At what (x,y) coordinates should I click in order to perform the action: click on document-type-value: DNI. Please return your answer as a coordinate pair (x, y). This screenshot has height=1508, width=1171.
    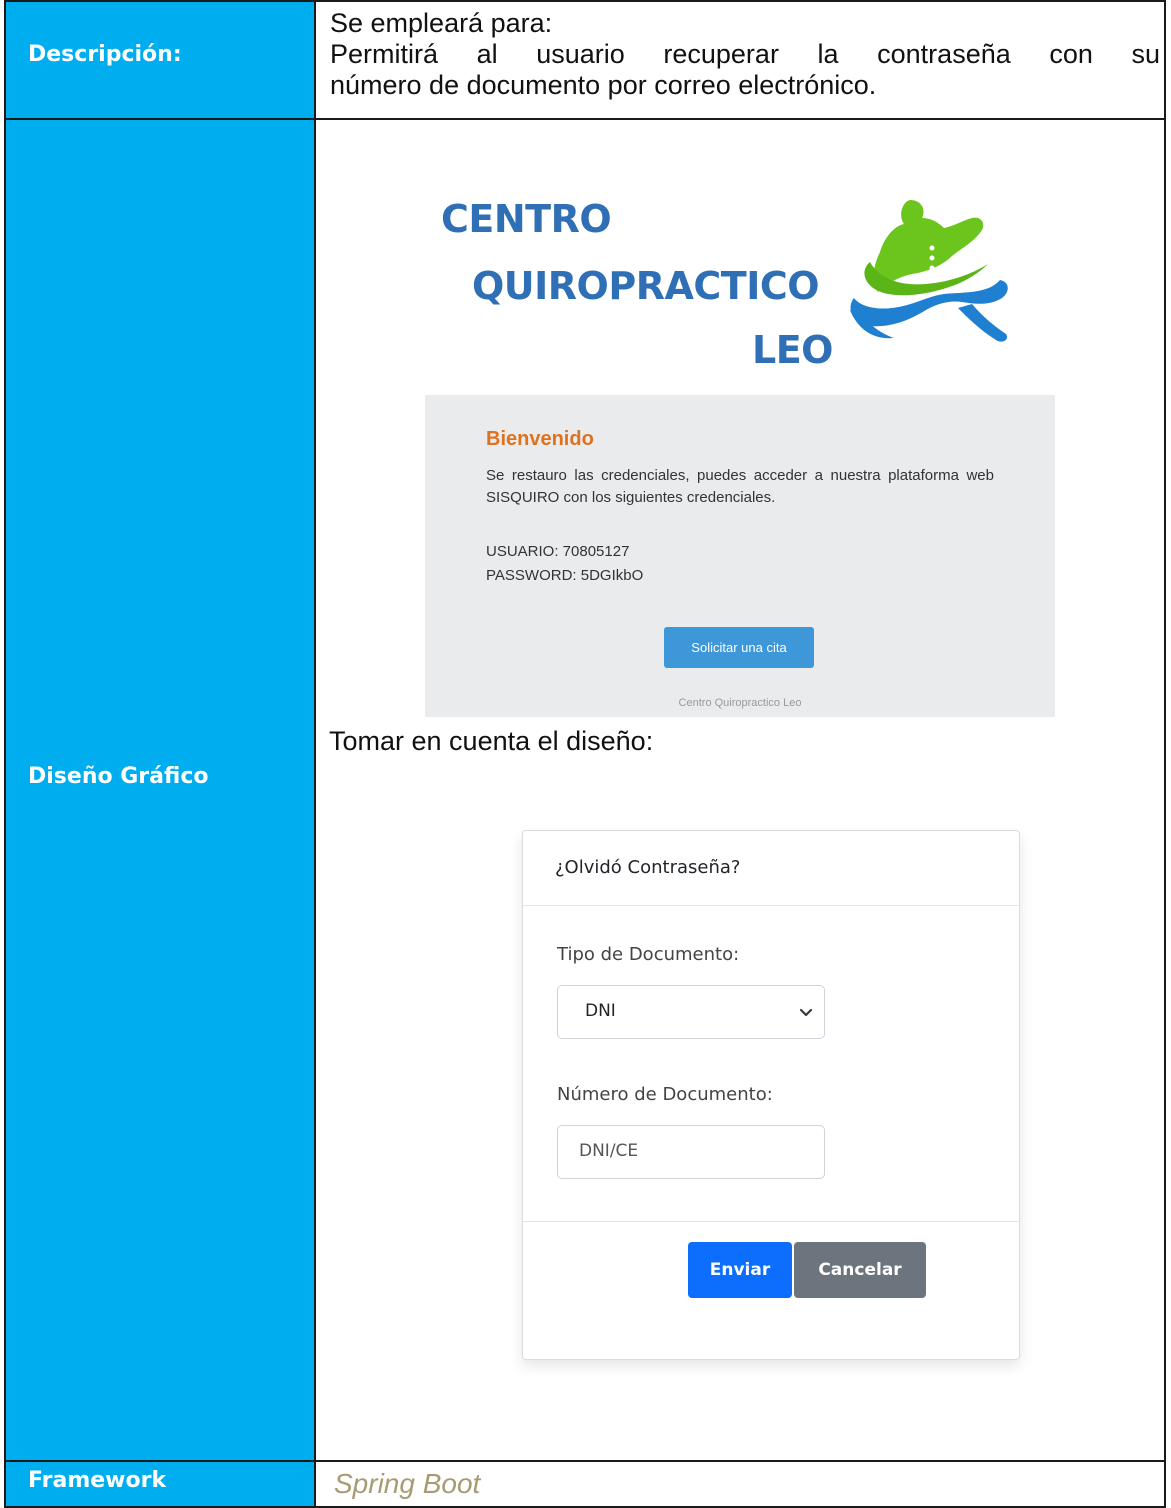
    Looking at the image, I should click on (600, 1011).